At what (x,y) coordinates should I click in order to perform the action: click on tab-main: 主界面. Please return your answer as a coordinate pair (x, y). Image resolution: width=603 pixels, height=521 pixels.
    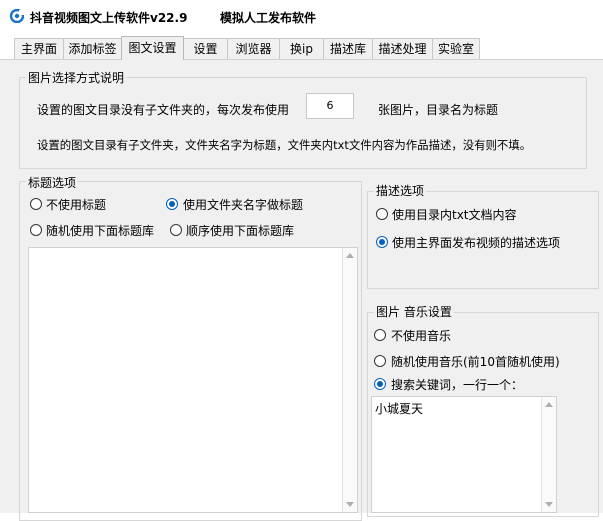
    Looking at the image, I should click on (39, 48).